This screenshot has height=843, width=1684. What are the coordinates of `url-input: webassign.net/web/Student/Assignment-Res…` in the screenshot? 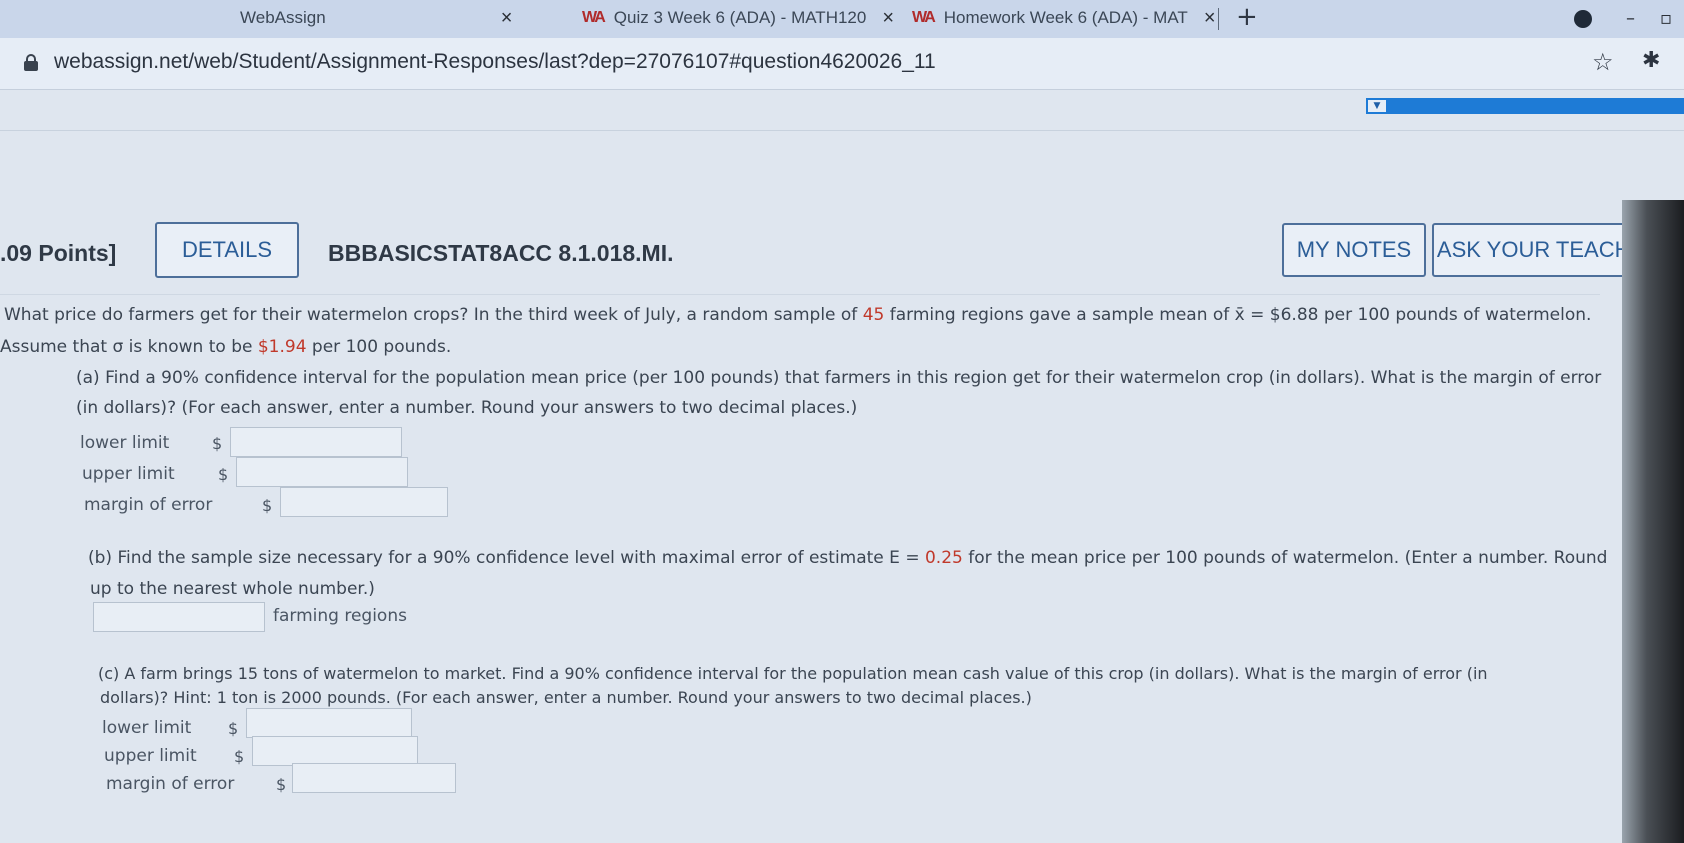 It's located at (495, 62).